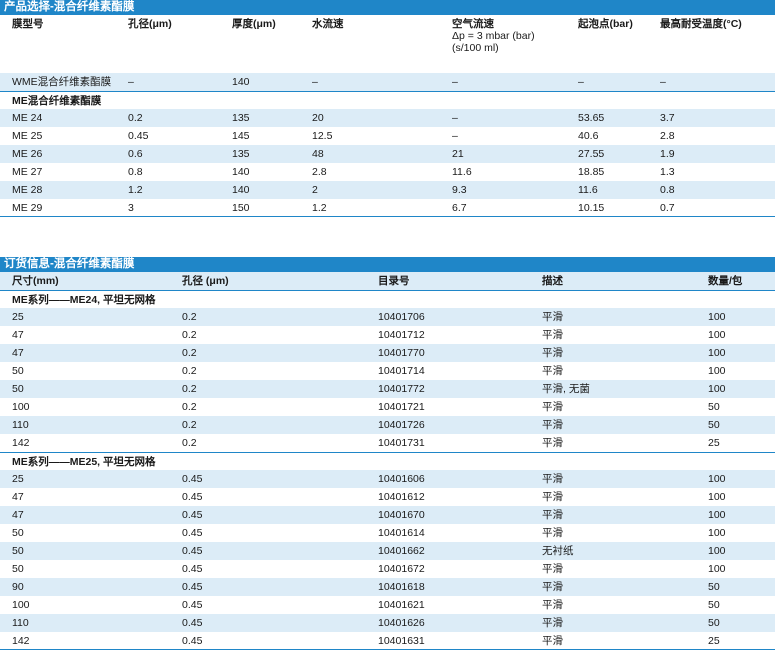 The image size is (775, 655). Describe the element at coordinates (401, 605) in the screenshot. I see `cell-catalog-number: 10401621` at that location.